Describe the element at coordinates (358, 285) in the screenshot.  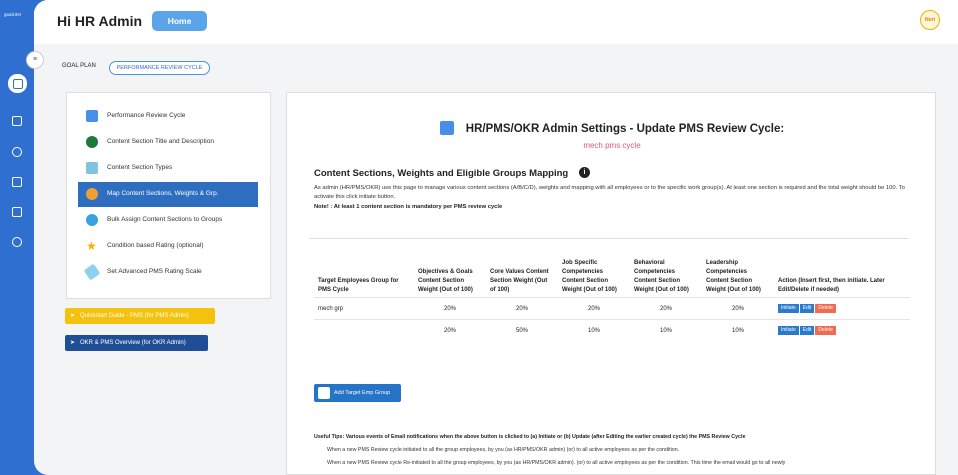
I see `col-target-group: Target Employees Group for PMS Cycle` at that location.